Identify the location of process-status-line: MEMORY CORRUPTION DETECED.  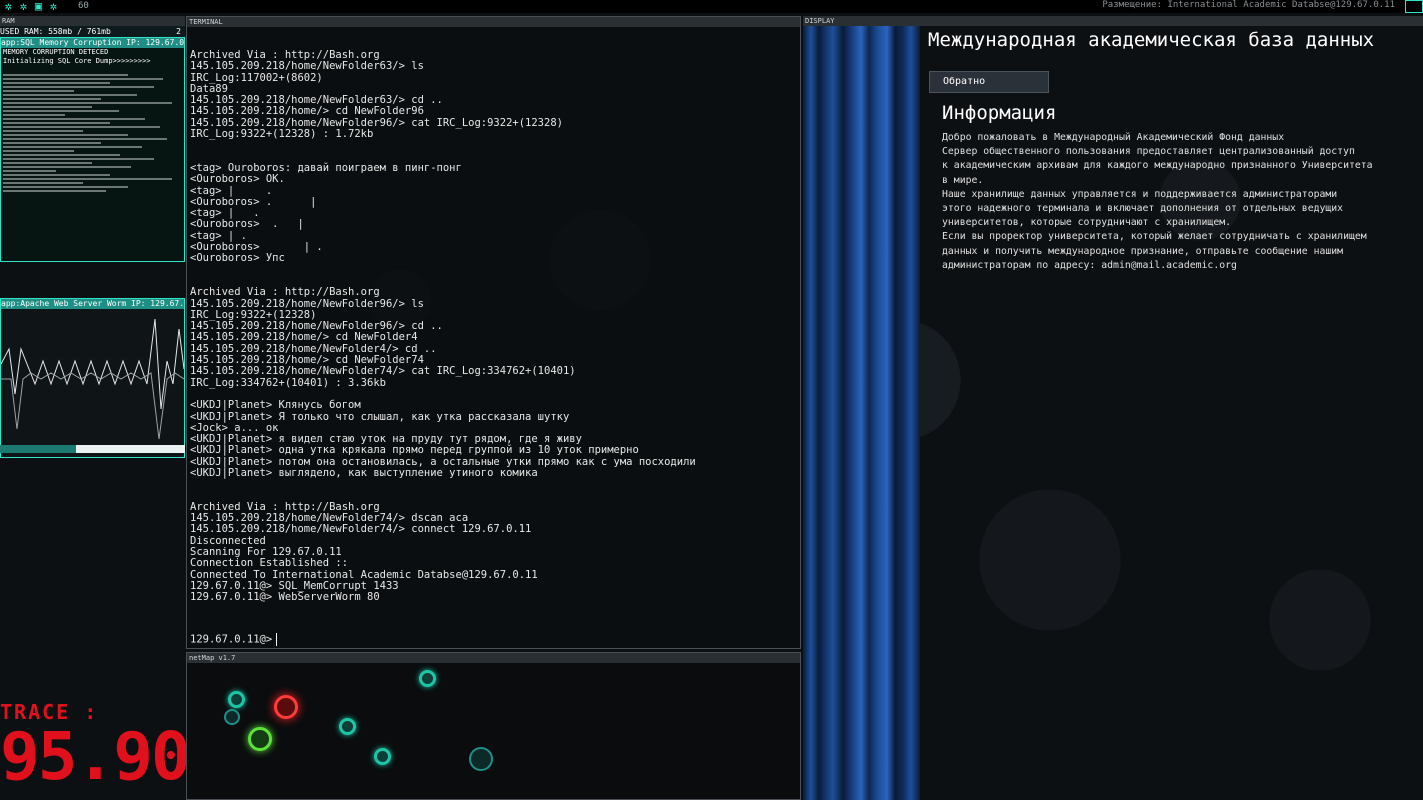
(56, 52).